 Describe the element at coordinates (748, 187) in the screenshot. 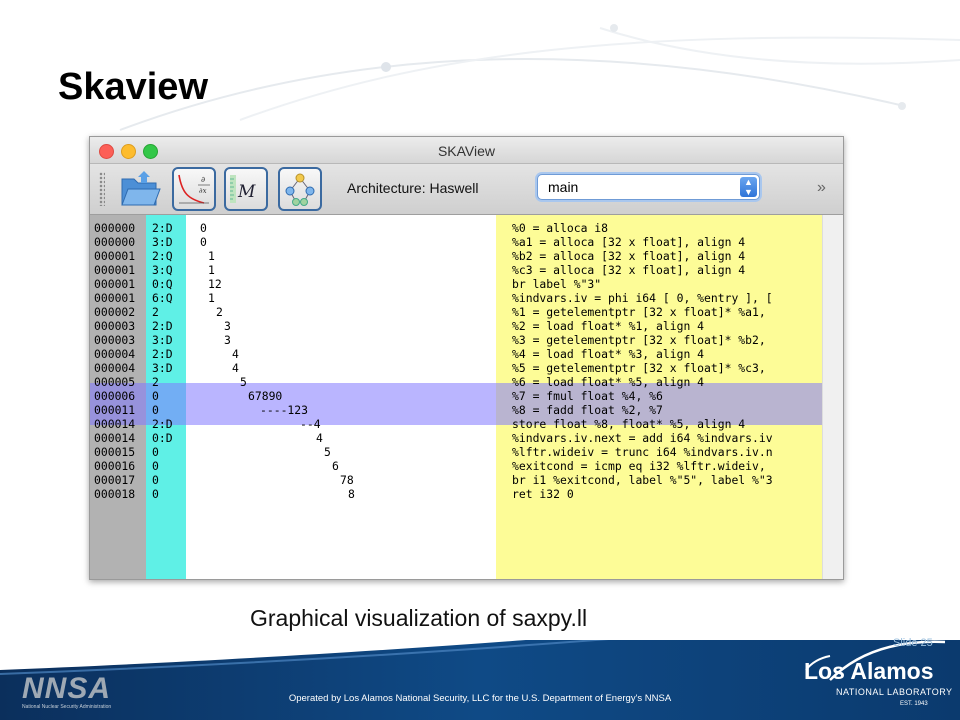

I see `select-arrows-icon: ▲ ▼` at that location.